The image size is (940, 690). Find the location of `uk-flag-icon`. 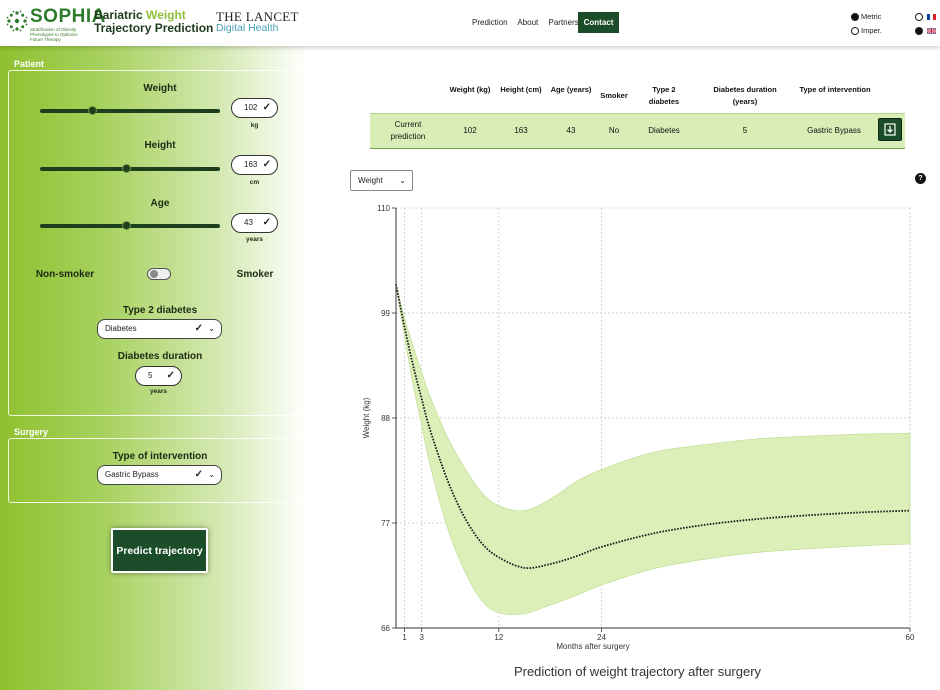

uk-flag-icon is located at coordinates (931, 31).